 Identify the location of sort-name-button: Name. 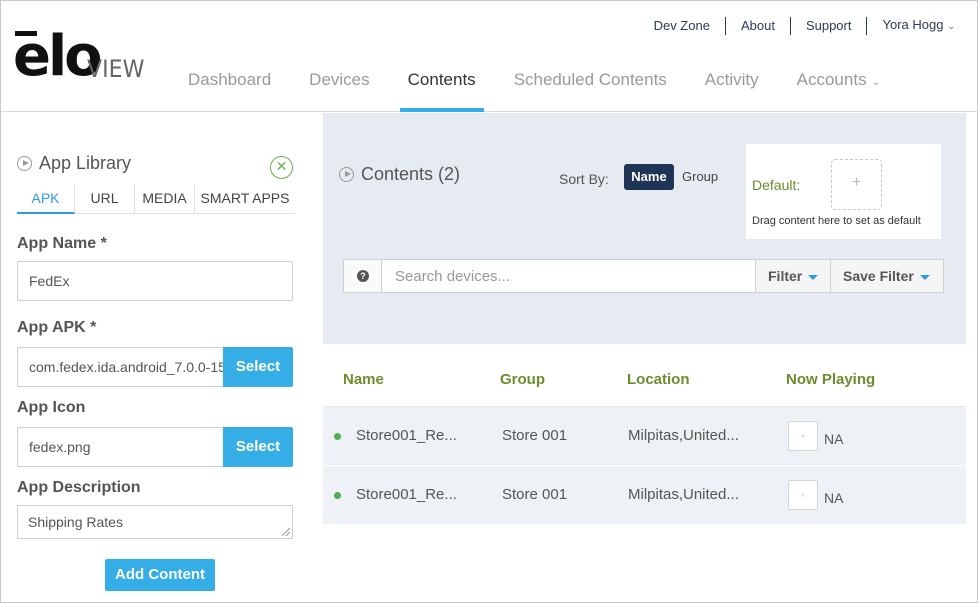
(649, 177).